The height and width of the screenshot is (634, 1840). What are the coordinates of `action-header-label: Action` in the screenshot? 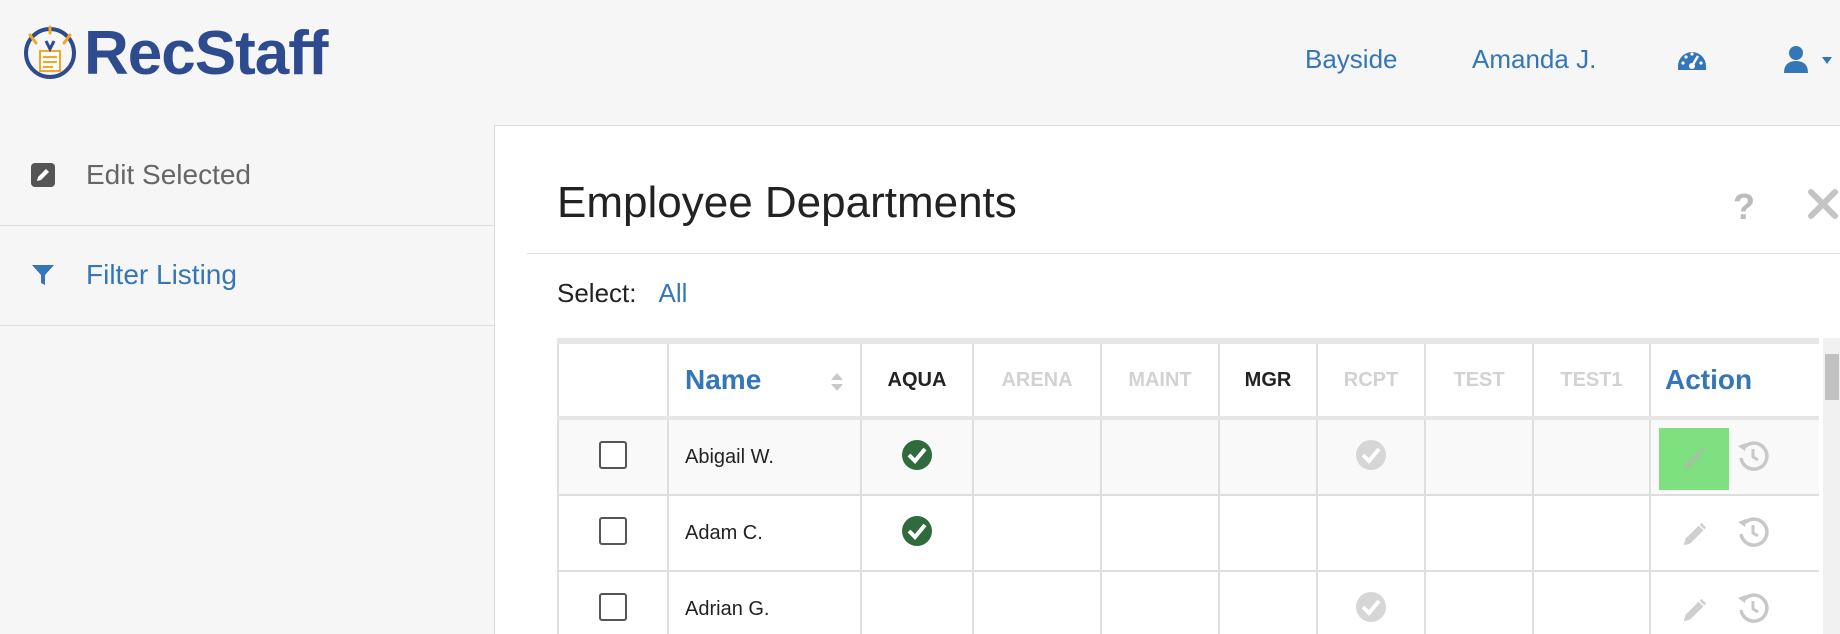 It's located at (1709, 379).